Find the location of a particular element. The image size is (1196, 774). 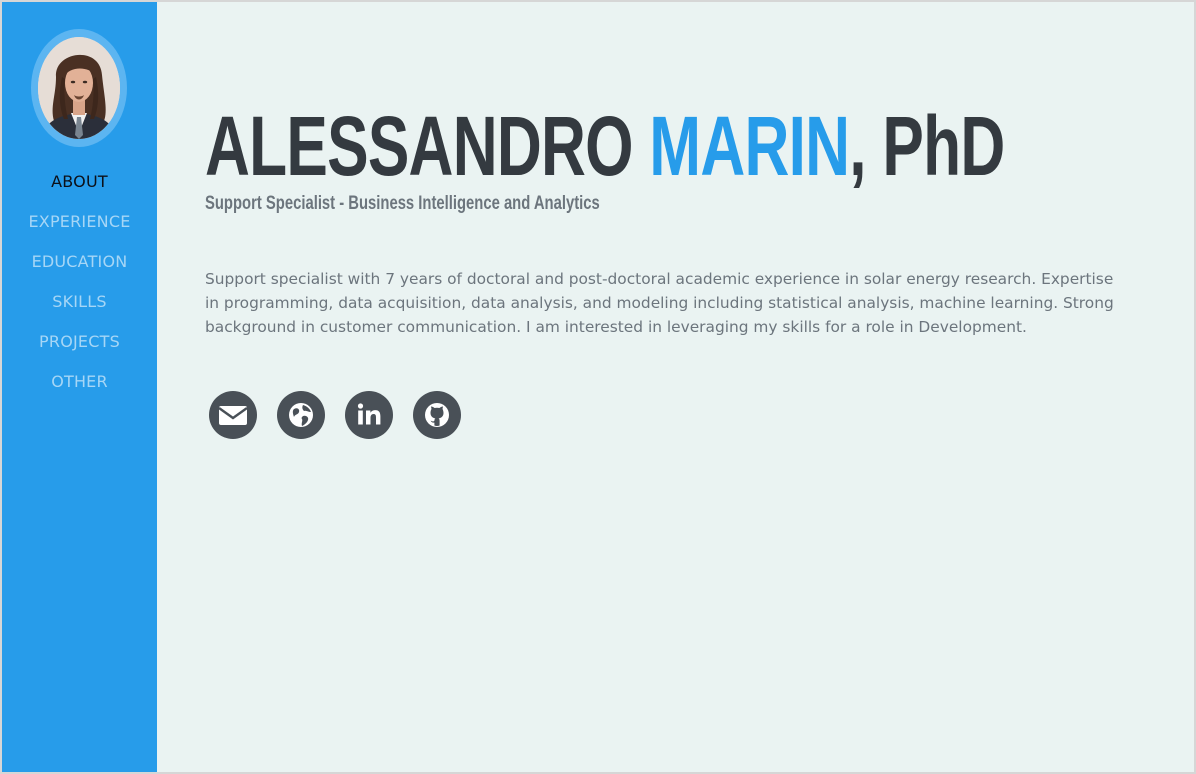

nav-item-experience: EXPERIENCE is located at coordinates (79, 230).